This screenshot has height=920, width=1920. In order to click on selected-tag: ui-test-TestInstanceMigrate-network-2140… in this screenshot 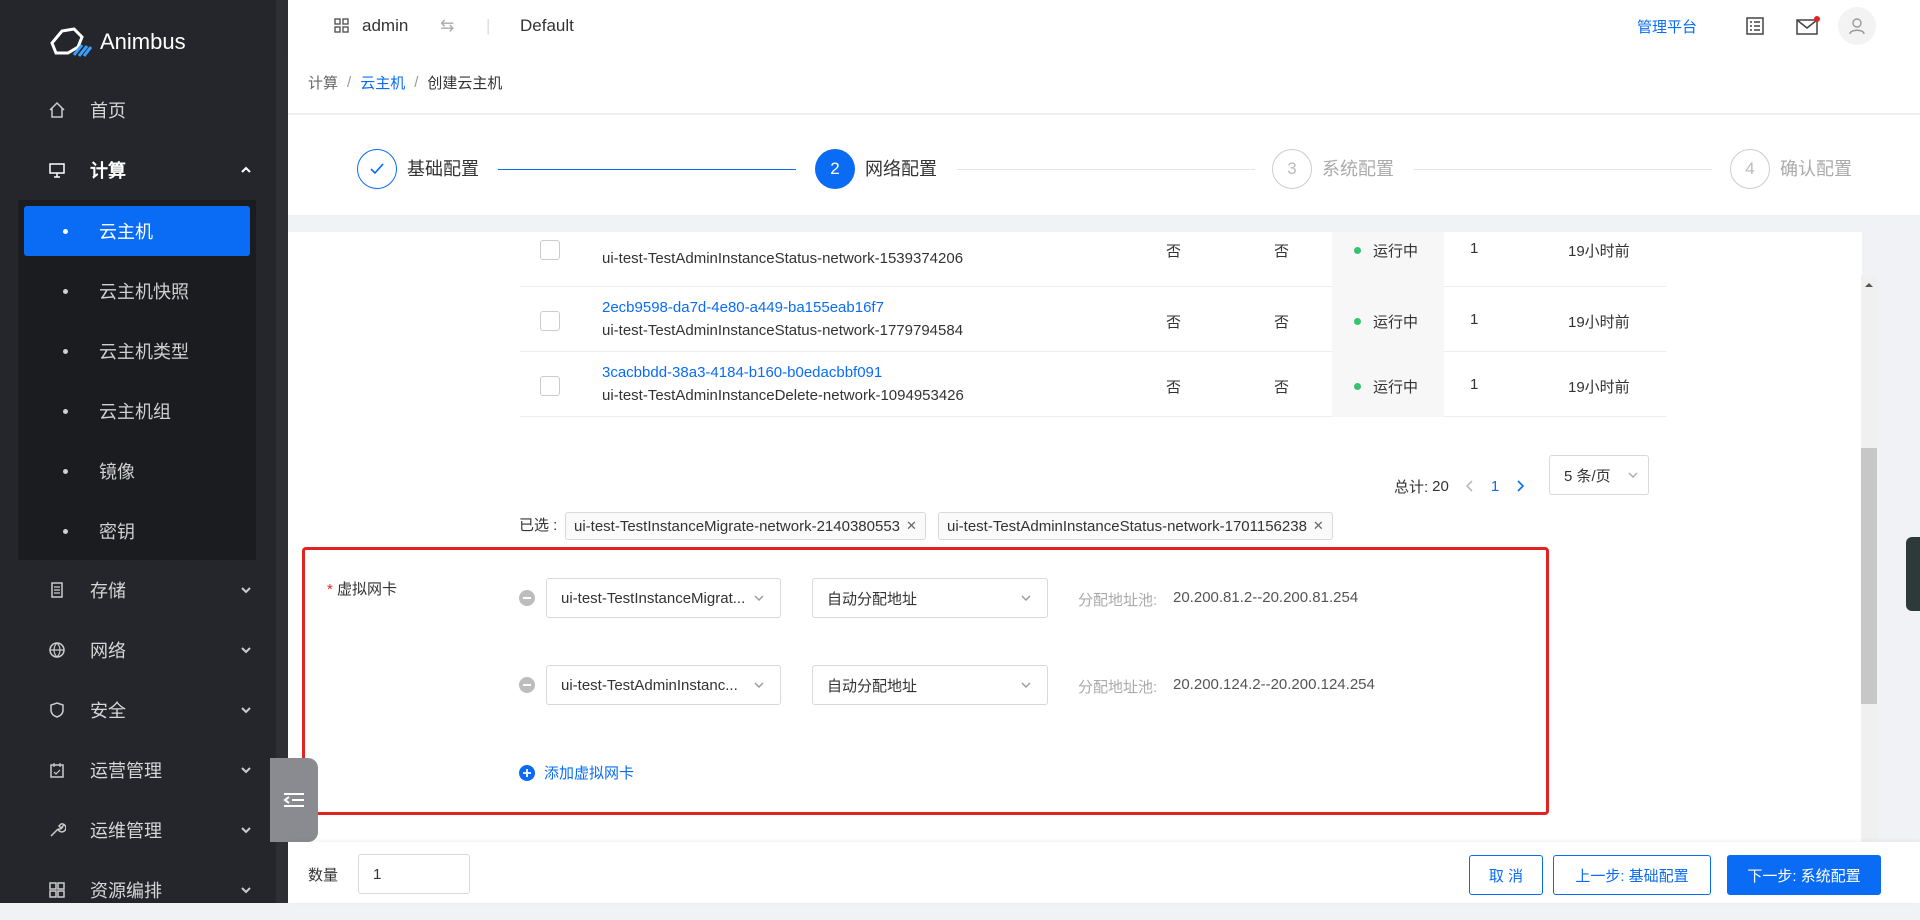, I will do `click(745, 526)`.